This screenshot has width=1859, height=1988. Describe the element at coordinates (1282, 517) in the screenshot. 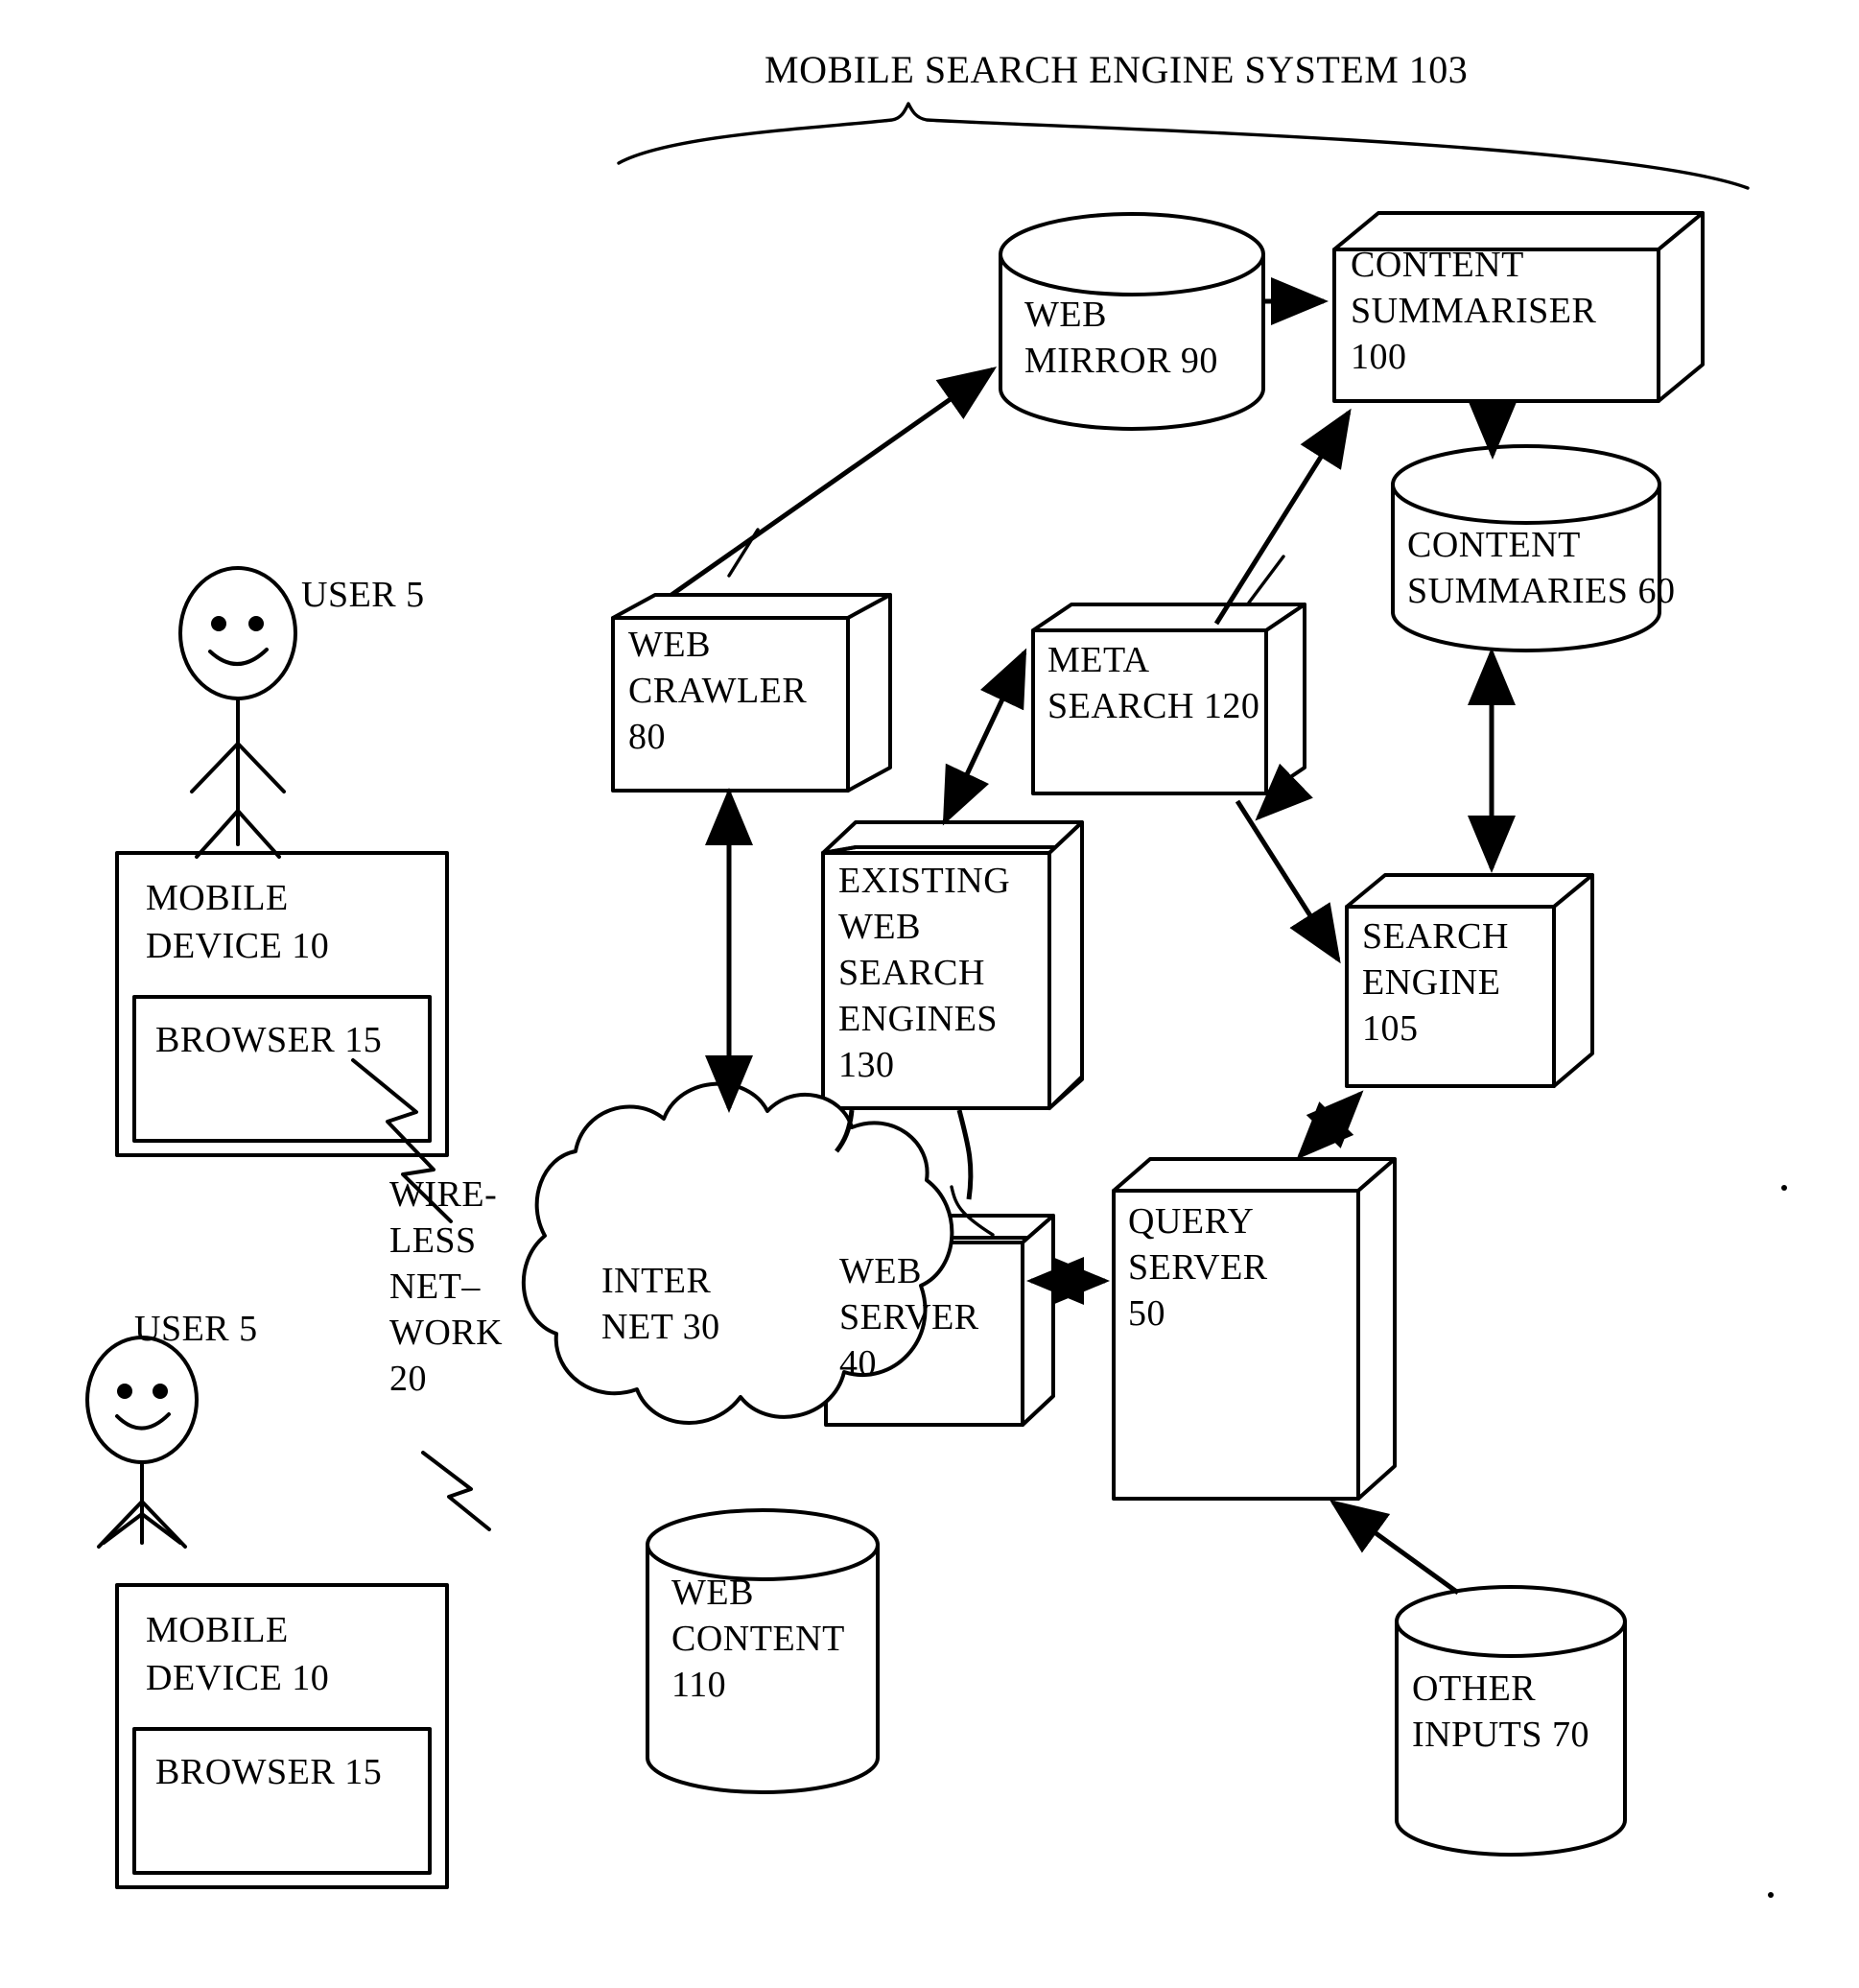

I see `connector-metasearch-to-summariser` at that location.